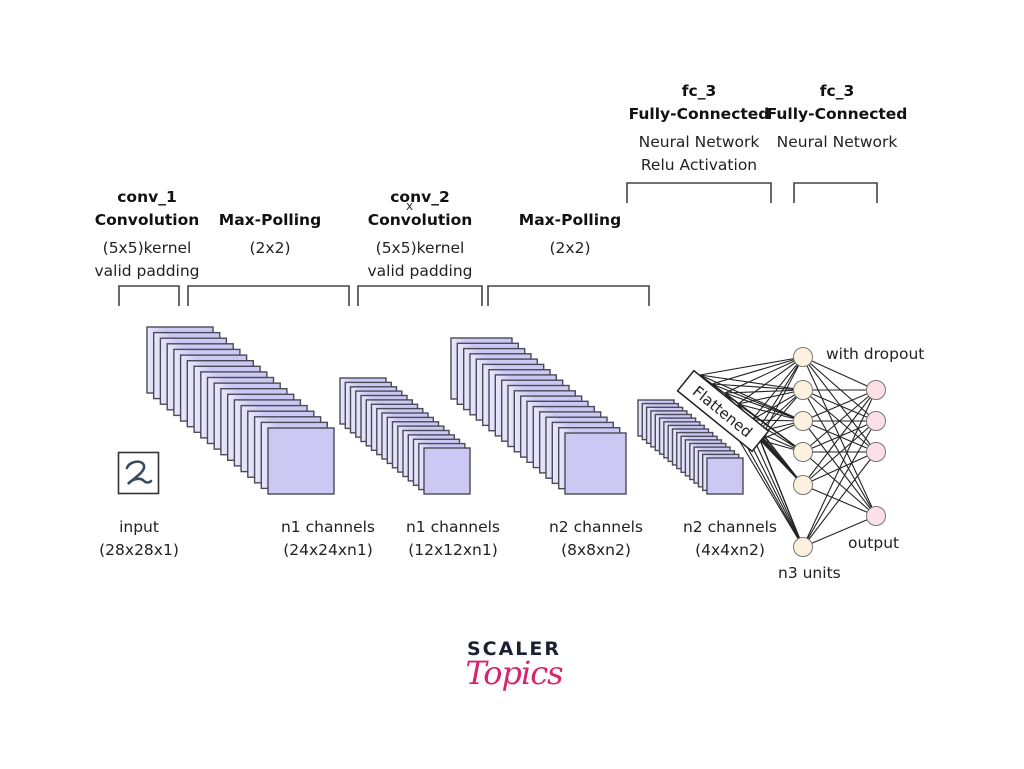  I want to click on tensor-label-line2: (24x24xn1), so click(328, 550).